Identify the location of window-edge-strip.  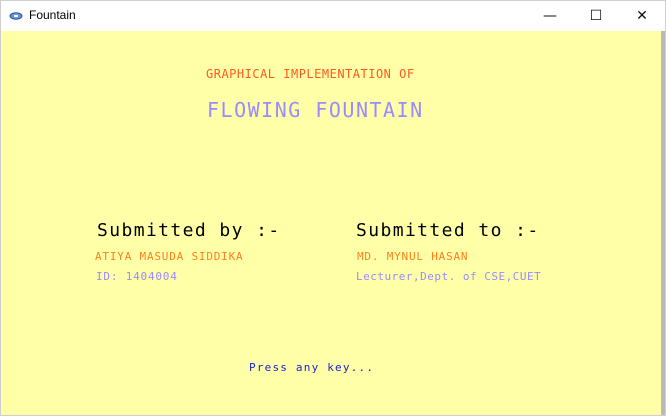
(663, 223).